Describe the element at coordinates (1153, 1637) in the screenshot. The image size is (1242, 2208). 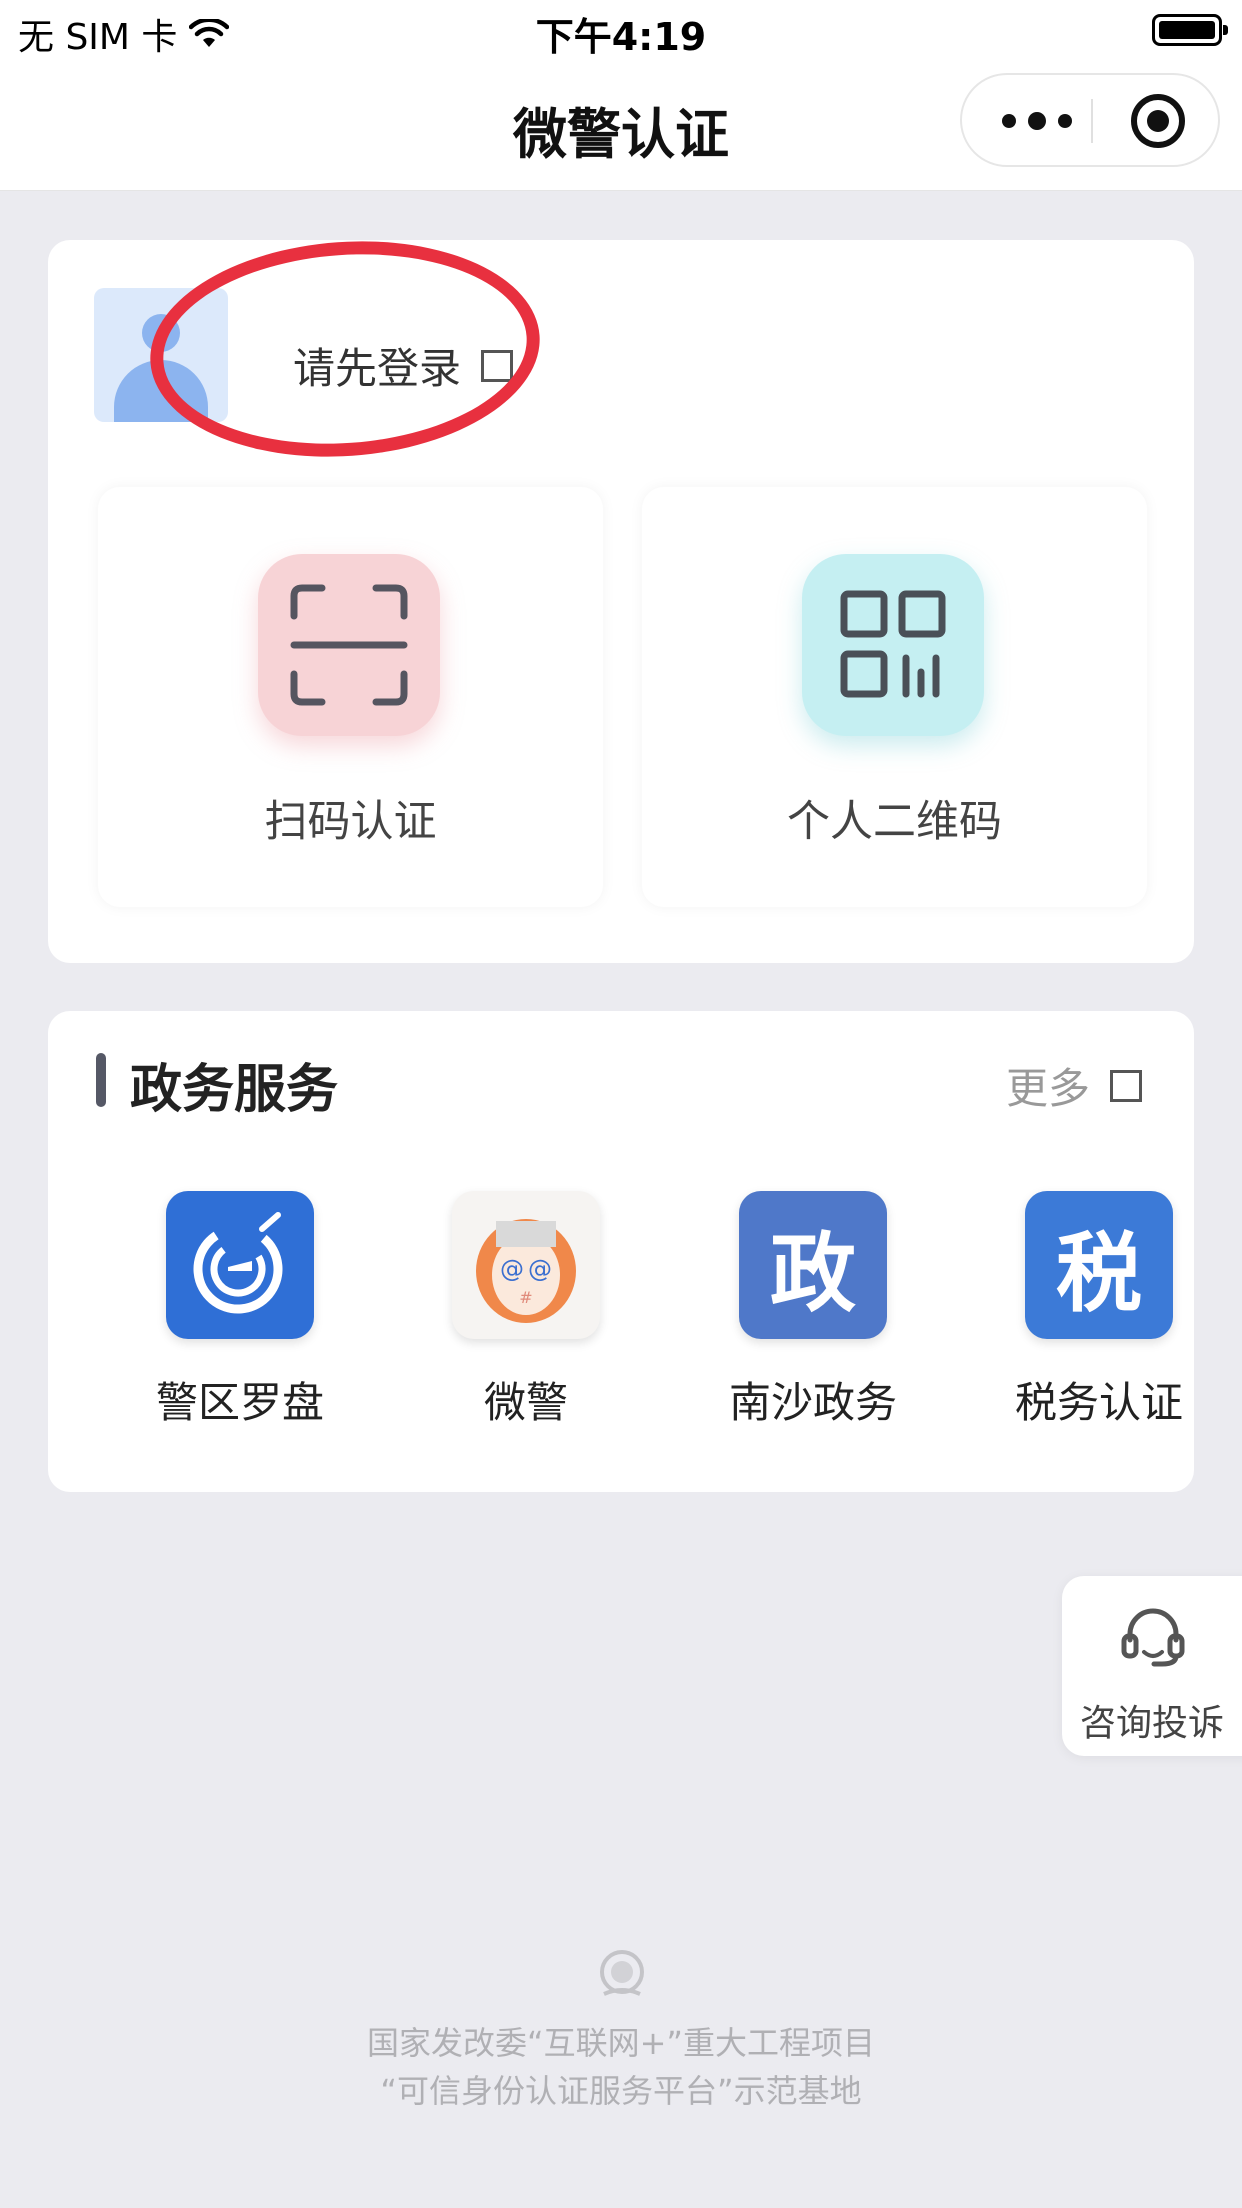
I see `headset-icon` at that location.